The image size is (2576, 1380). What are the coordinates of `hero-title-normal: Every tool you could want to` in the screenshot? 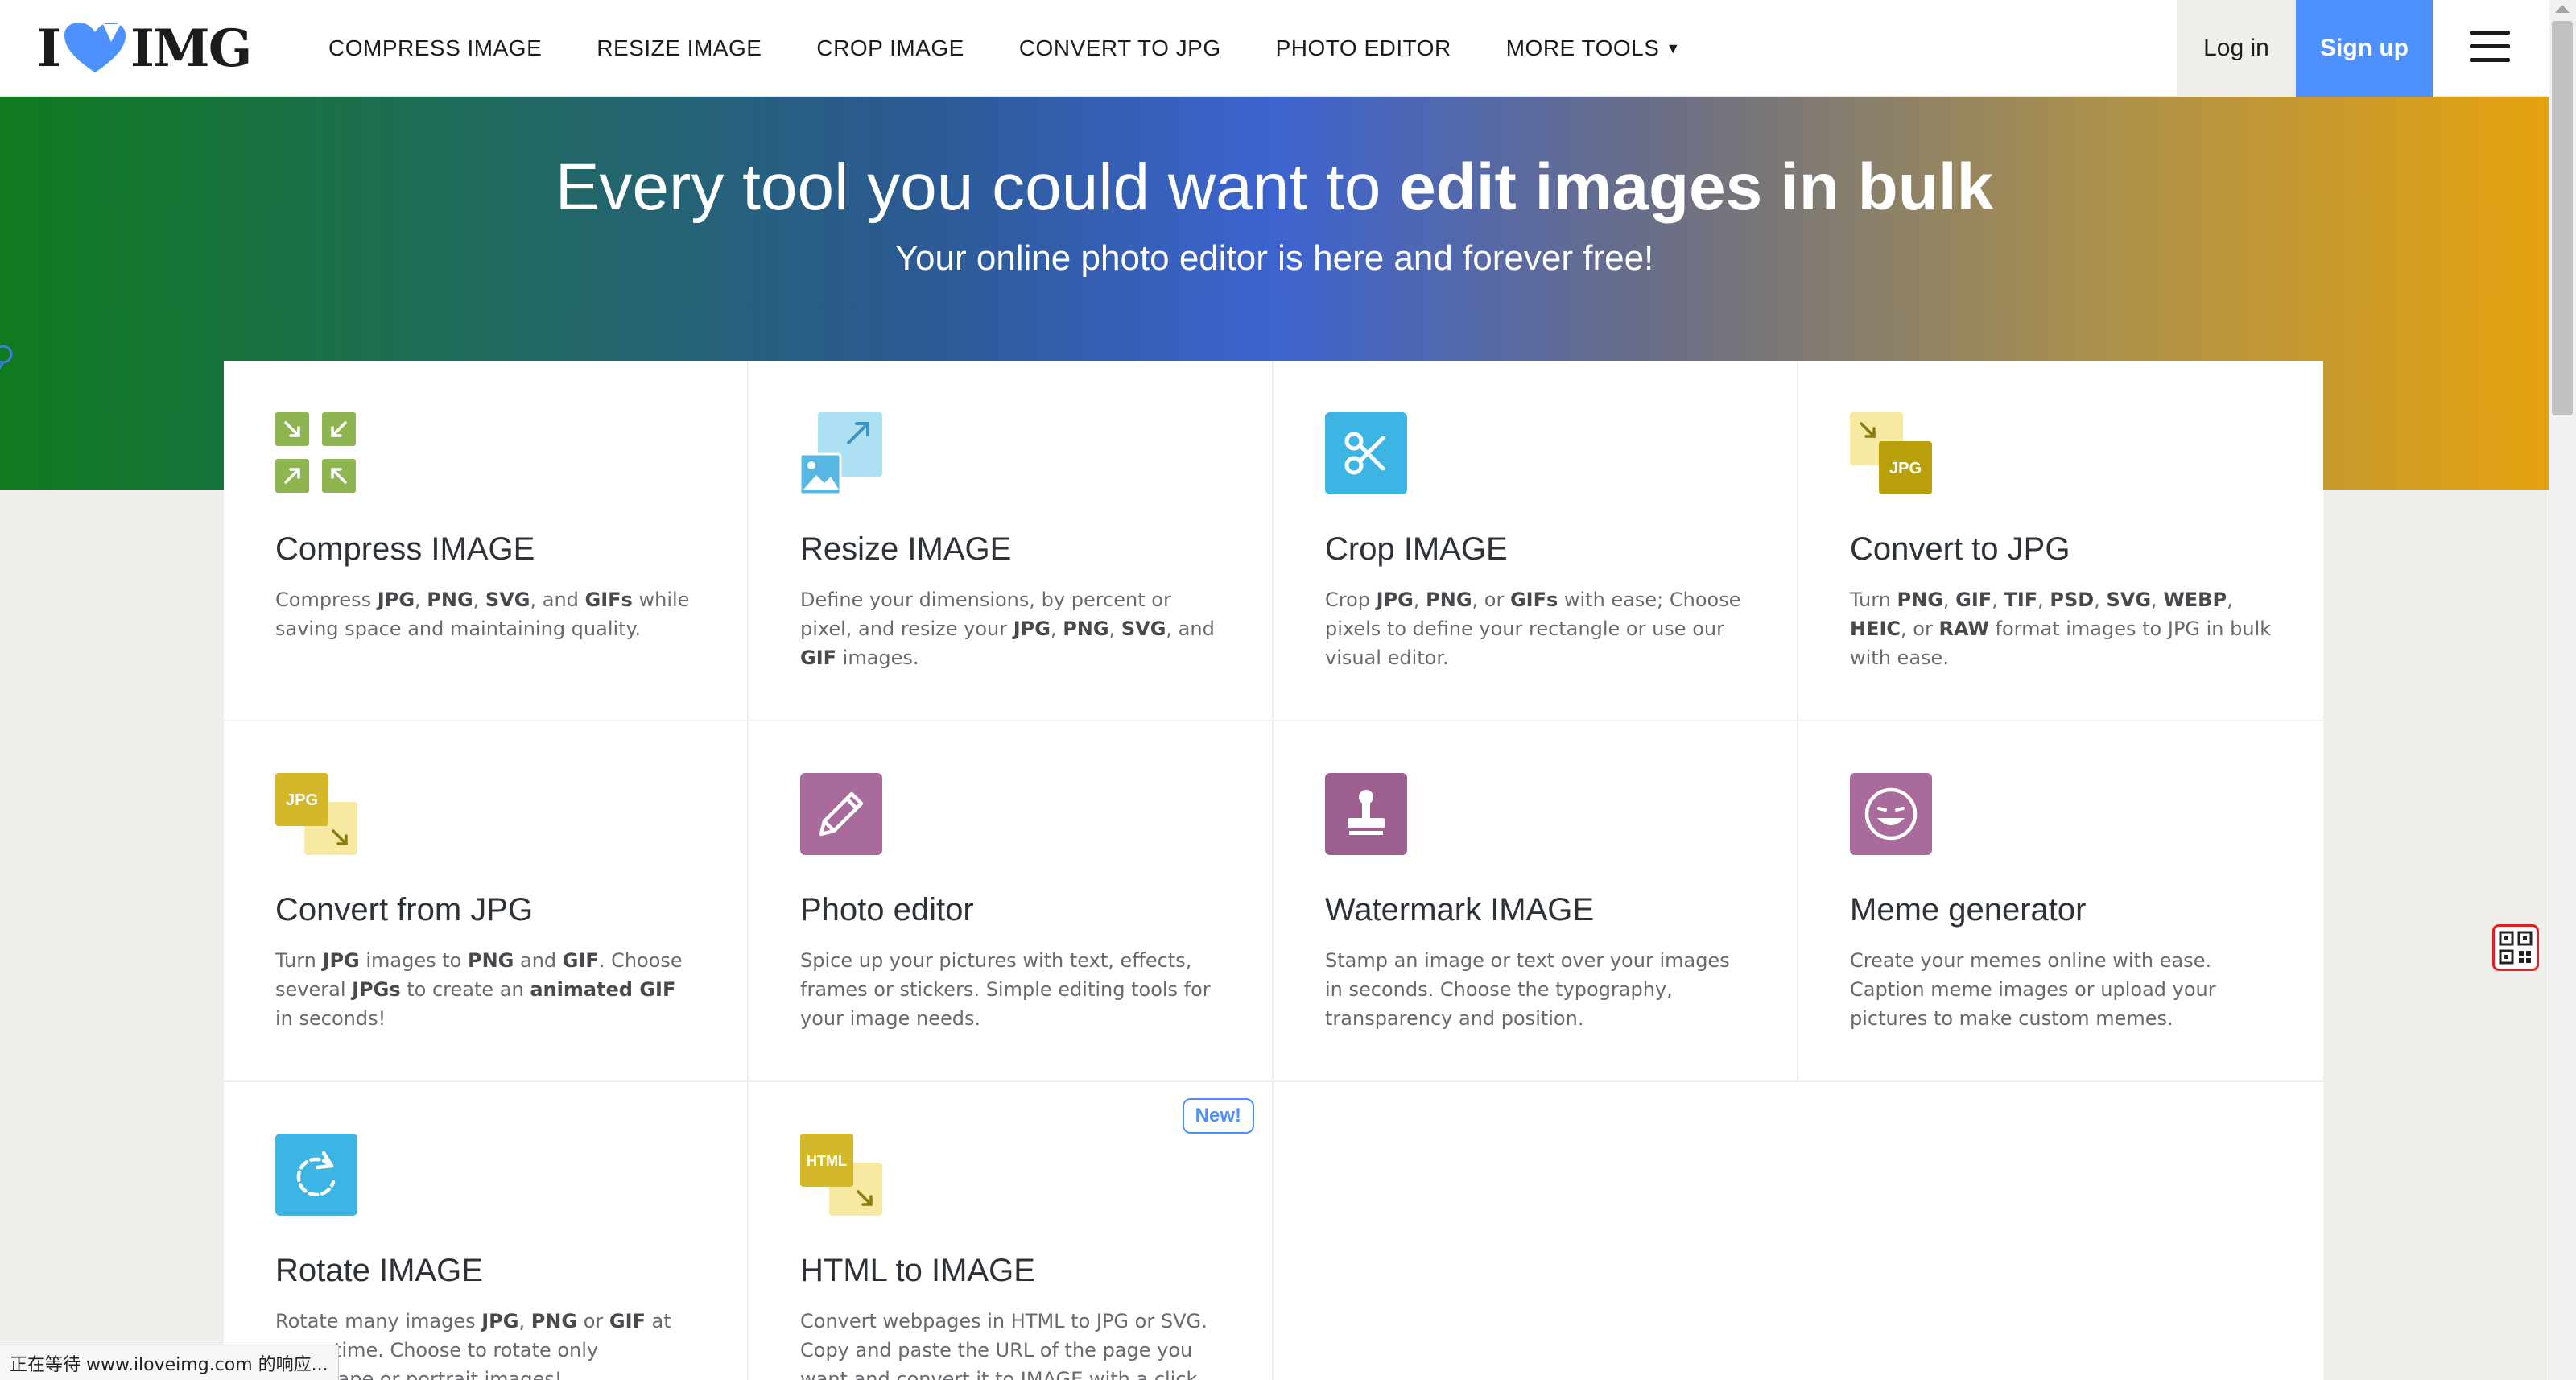 It's located at (977, 187).